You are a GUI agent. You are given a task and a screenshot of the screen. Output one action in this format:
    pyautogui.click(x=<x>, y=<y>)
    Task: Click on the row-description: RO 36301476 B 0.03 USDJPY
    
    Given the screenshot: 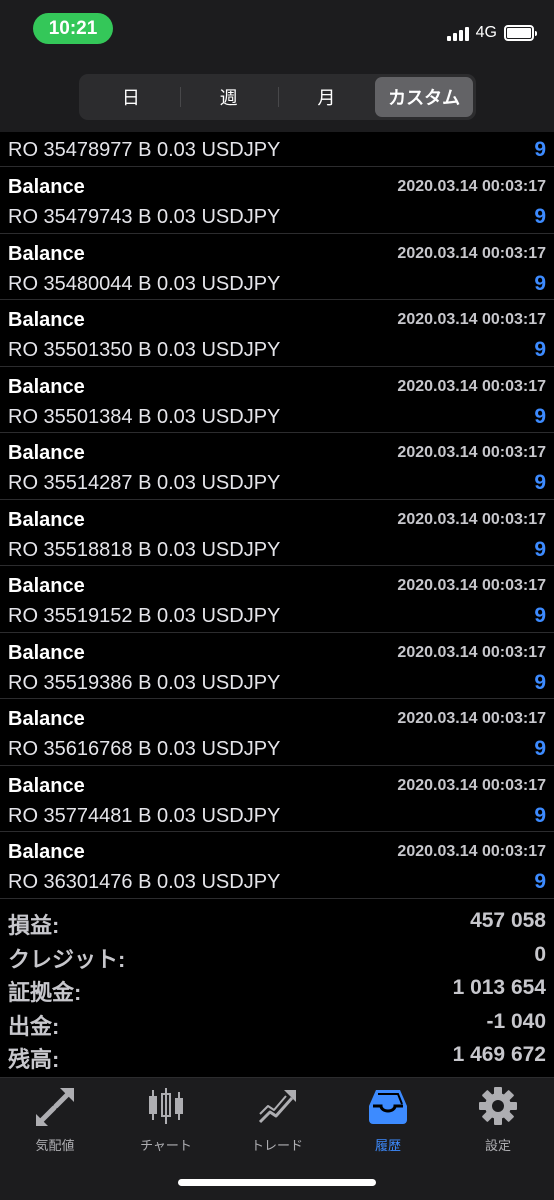 What is the action you would take?
    pyautogui.click(x=144, y=882)
    